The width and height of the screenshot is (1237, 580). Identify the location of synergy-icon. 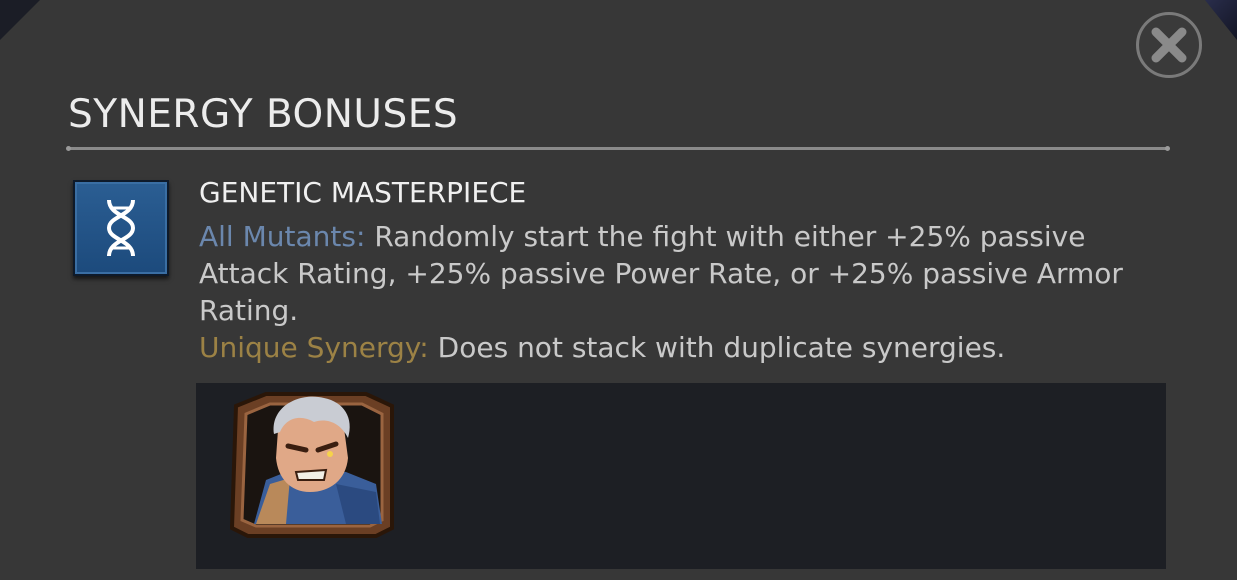
(121, 228).